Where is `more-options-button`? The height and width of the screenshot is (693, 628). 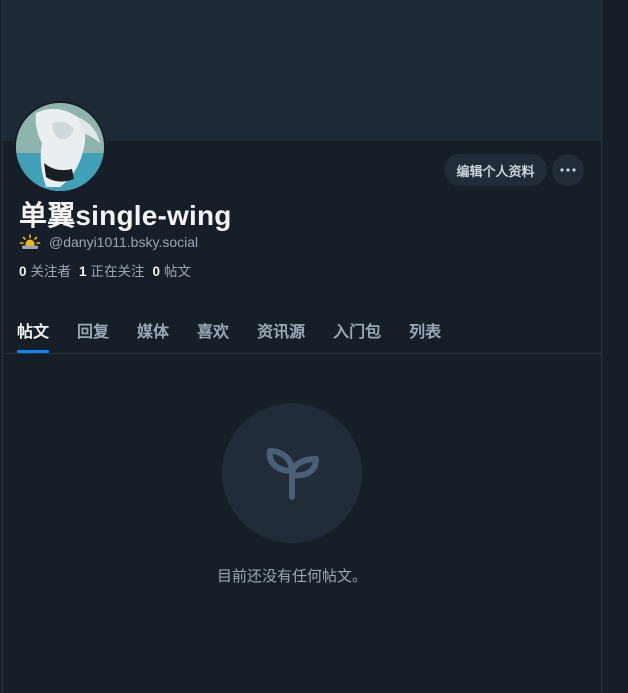
more-options-button is located at coordinates (568, 170).